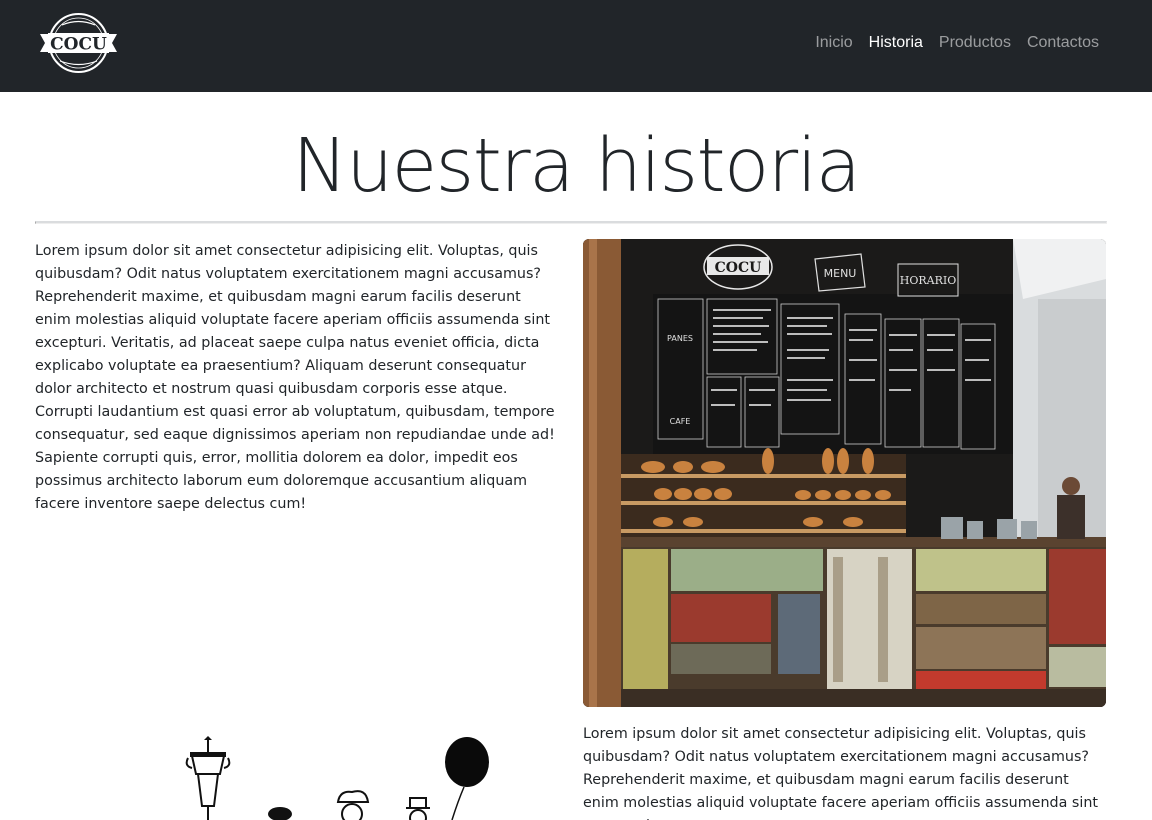  Describe the element at coordinates (928, 280) in the screenshot. I see `photo-horario-sign: HORARIO` at that location.